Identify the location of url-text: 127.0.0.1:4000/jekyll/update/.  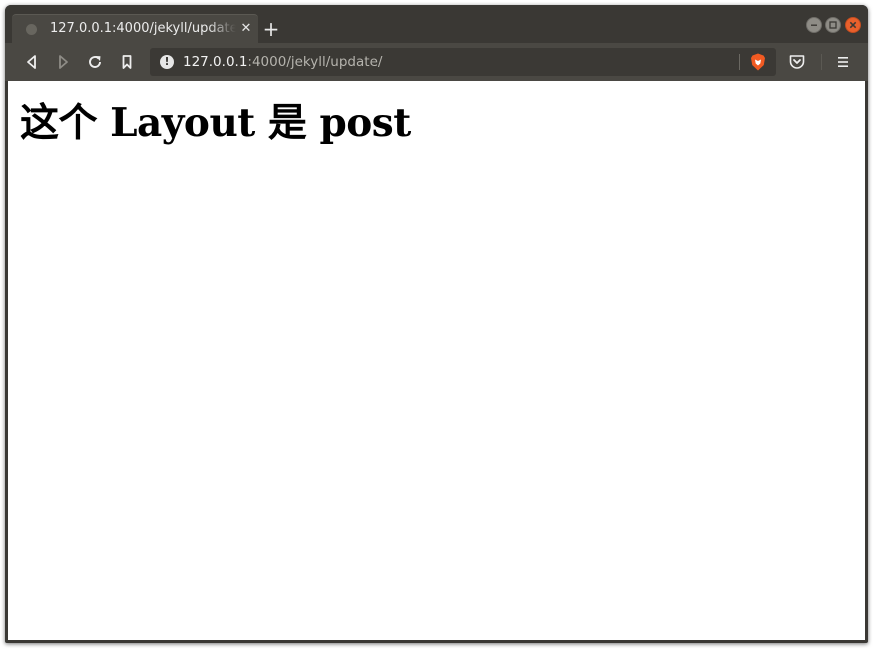
(282, 62).